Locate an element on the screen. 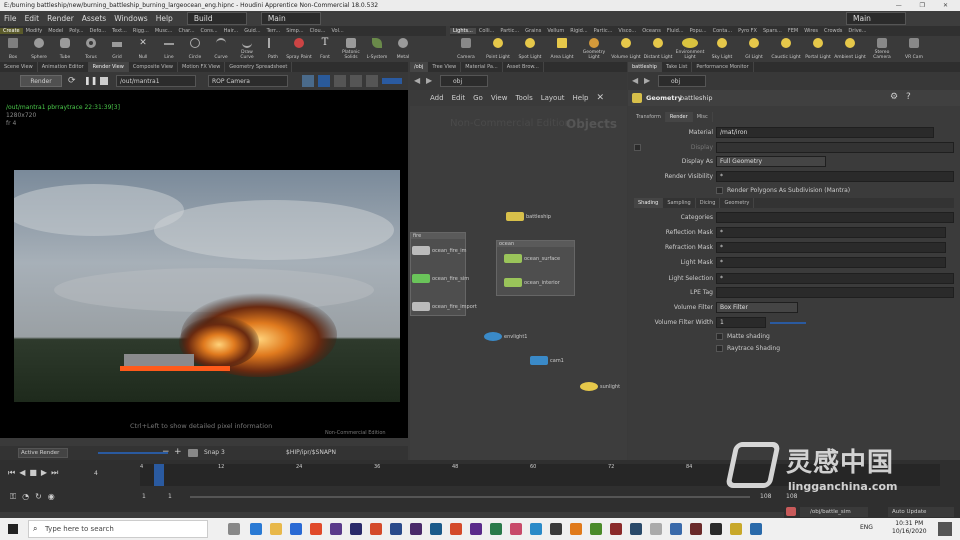 The width and height of the screenshot is (960, 540). volume-filter-width-slider is located at coordinates (788, 323).